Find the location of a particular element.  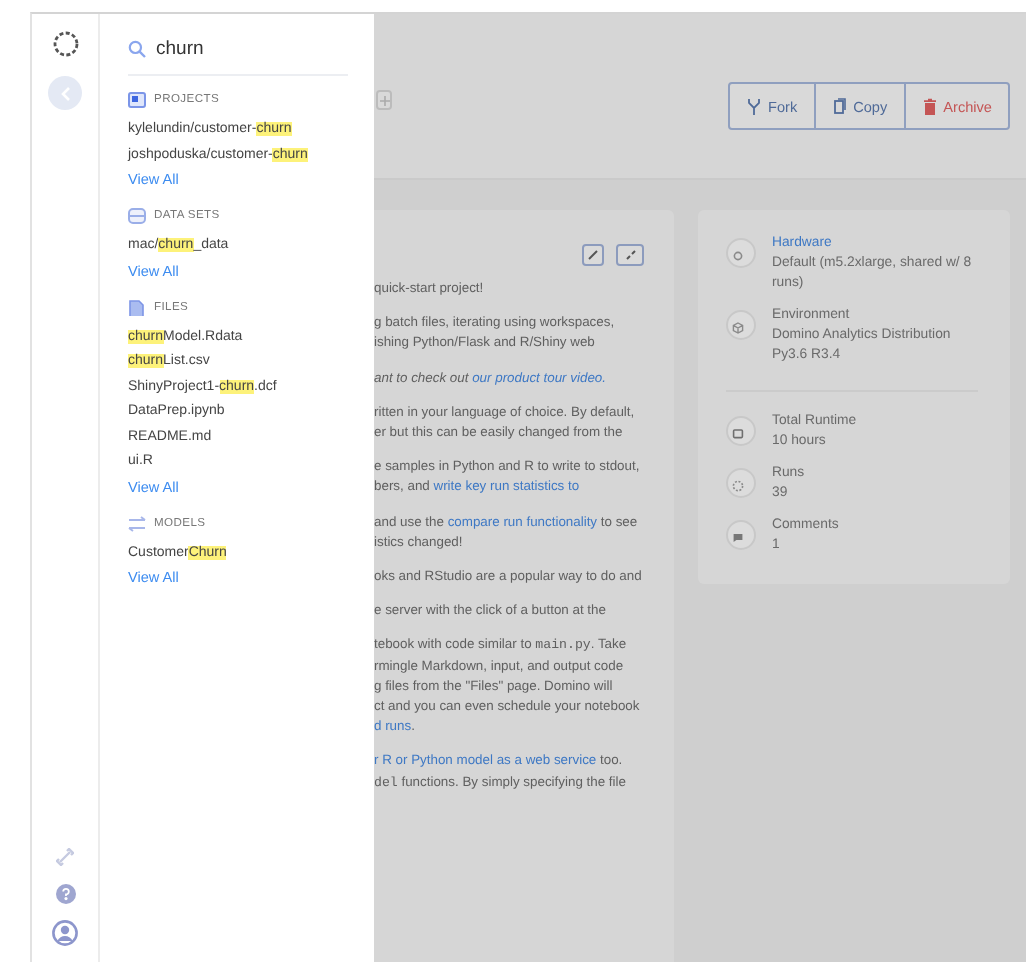

expand-icon is located at coordinates (630, 255).